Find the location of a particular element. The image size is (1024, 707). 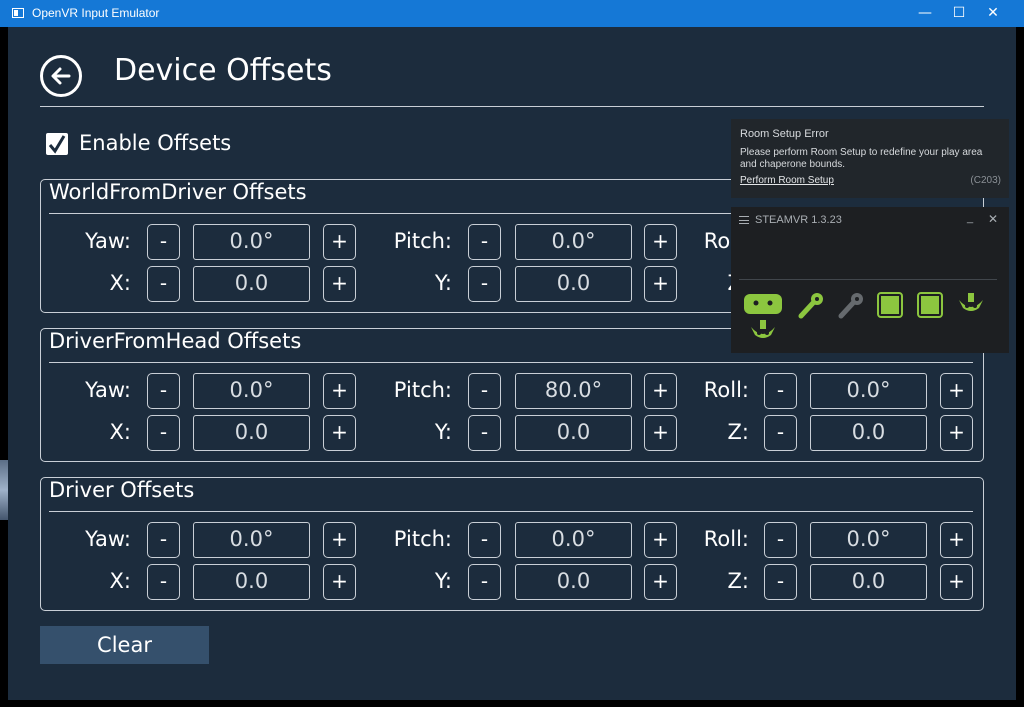

enable-offsets-checkbox is located at coordinates (57, 144).